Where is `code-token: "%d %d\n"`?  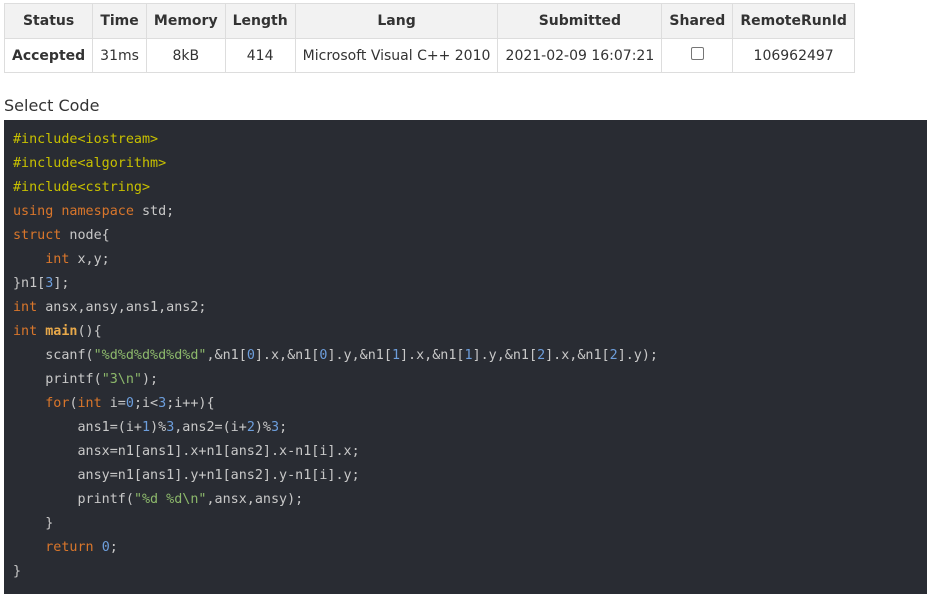 code-token: "%d %d\n" is located at coordinates (170, 499).